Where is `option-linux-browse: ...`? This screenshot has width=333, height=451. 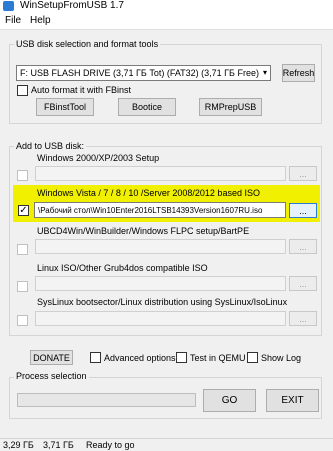 option-linux-browse: ... is located at coordinates (303, 283).